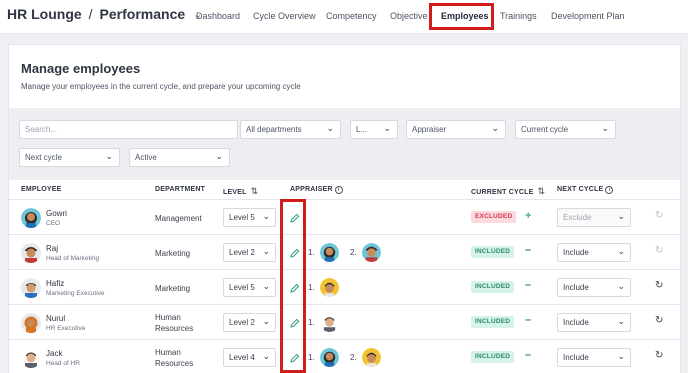  Describe the element at coordinates (54, 353) in the screenshot. I see `employee-name: Jack` at that location.